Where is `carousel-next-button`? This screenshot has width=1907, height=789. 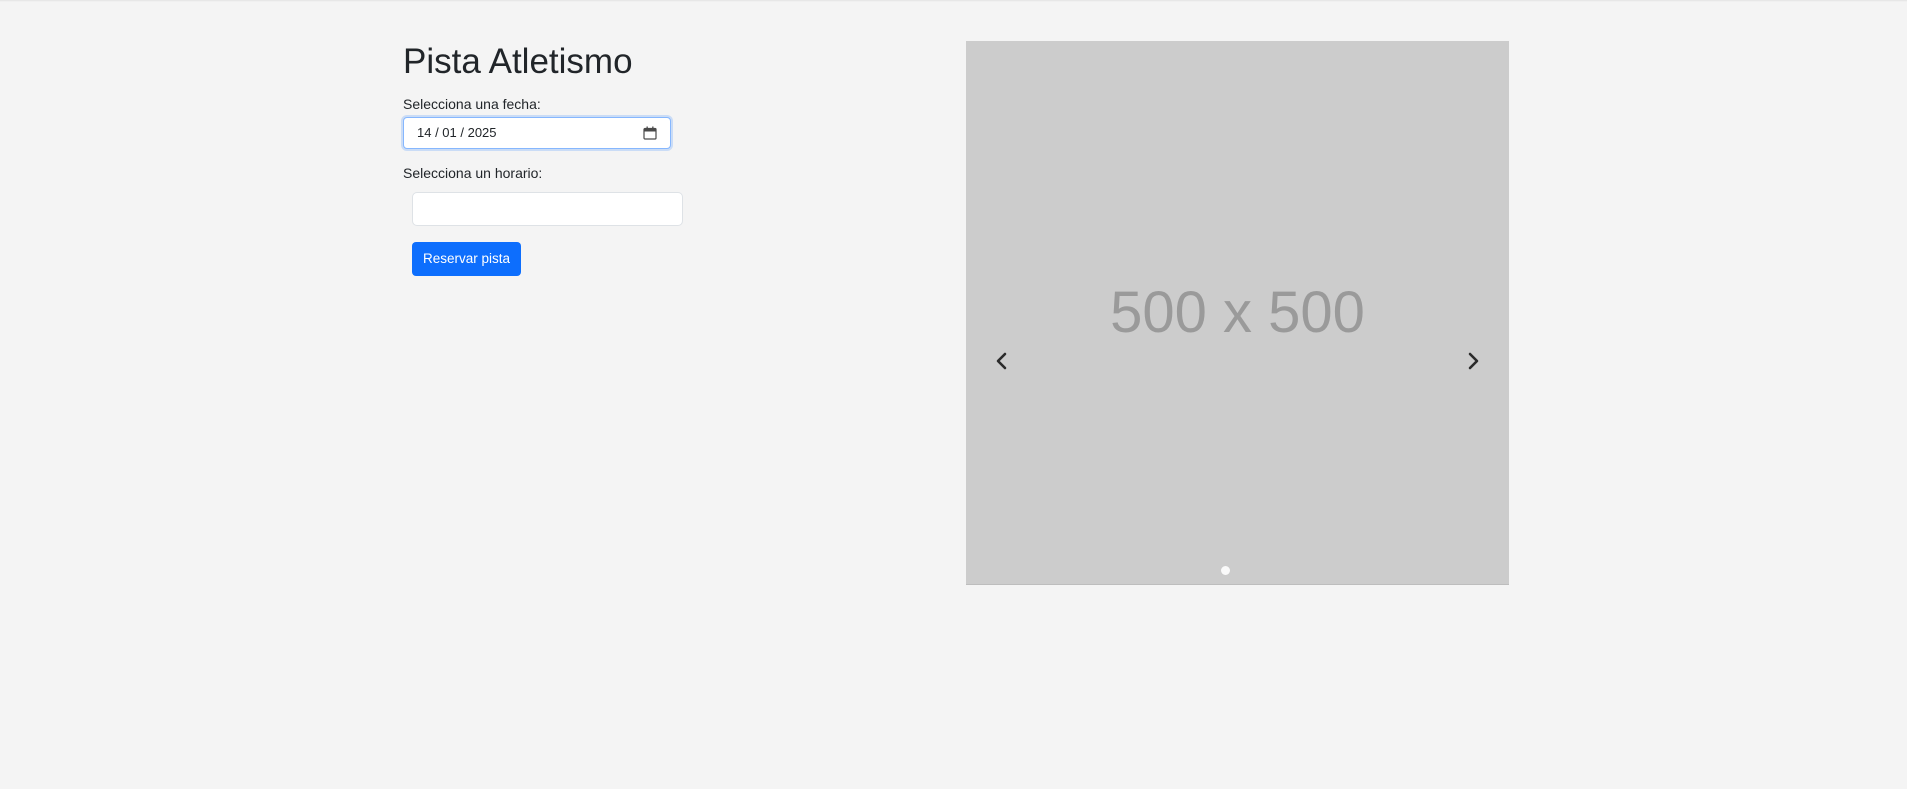 carousel-next-button is located at coordinates (1473, 361).